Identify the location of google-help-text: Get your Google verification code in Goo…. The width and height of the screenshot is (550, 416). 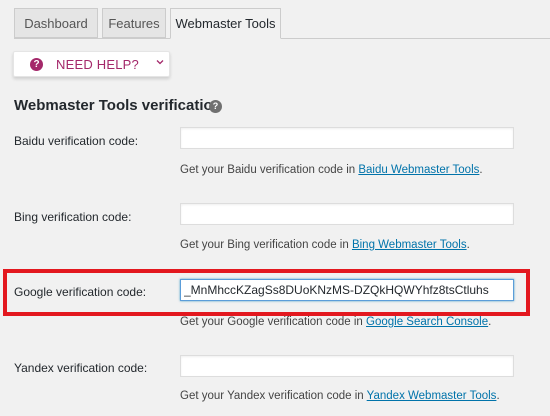
(335, 322).